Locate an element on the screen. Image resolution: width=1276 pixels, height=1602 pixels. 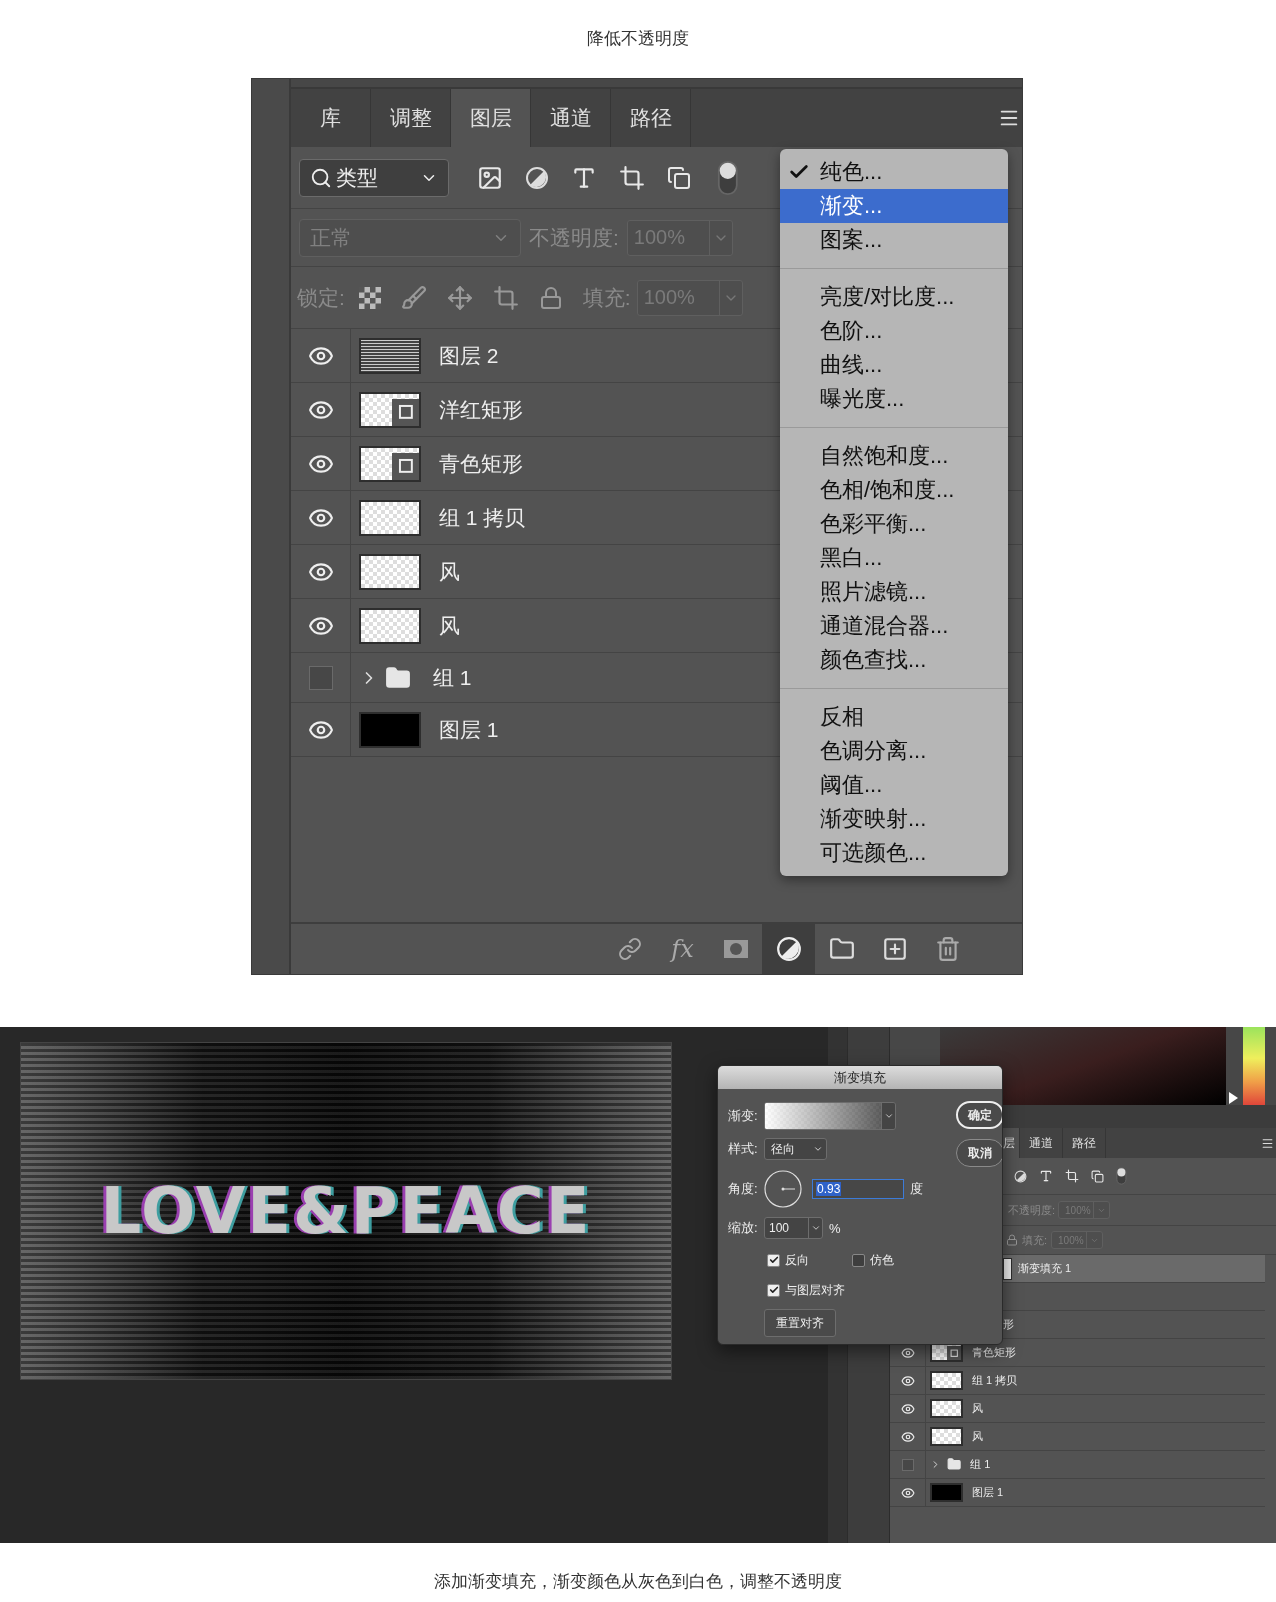
caption: 降低不透明度 is located at coordinates (638, 39).